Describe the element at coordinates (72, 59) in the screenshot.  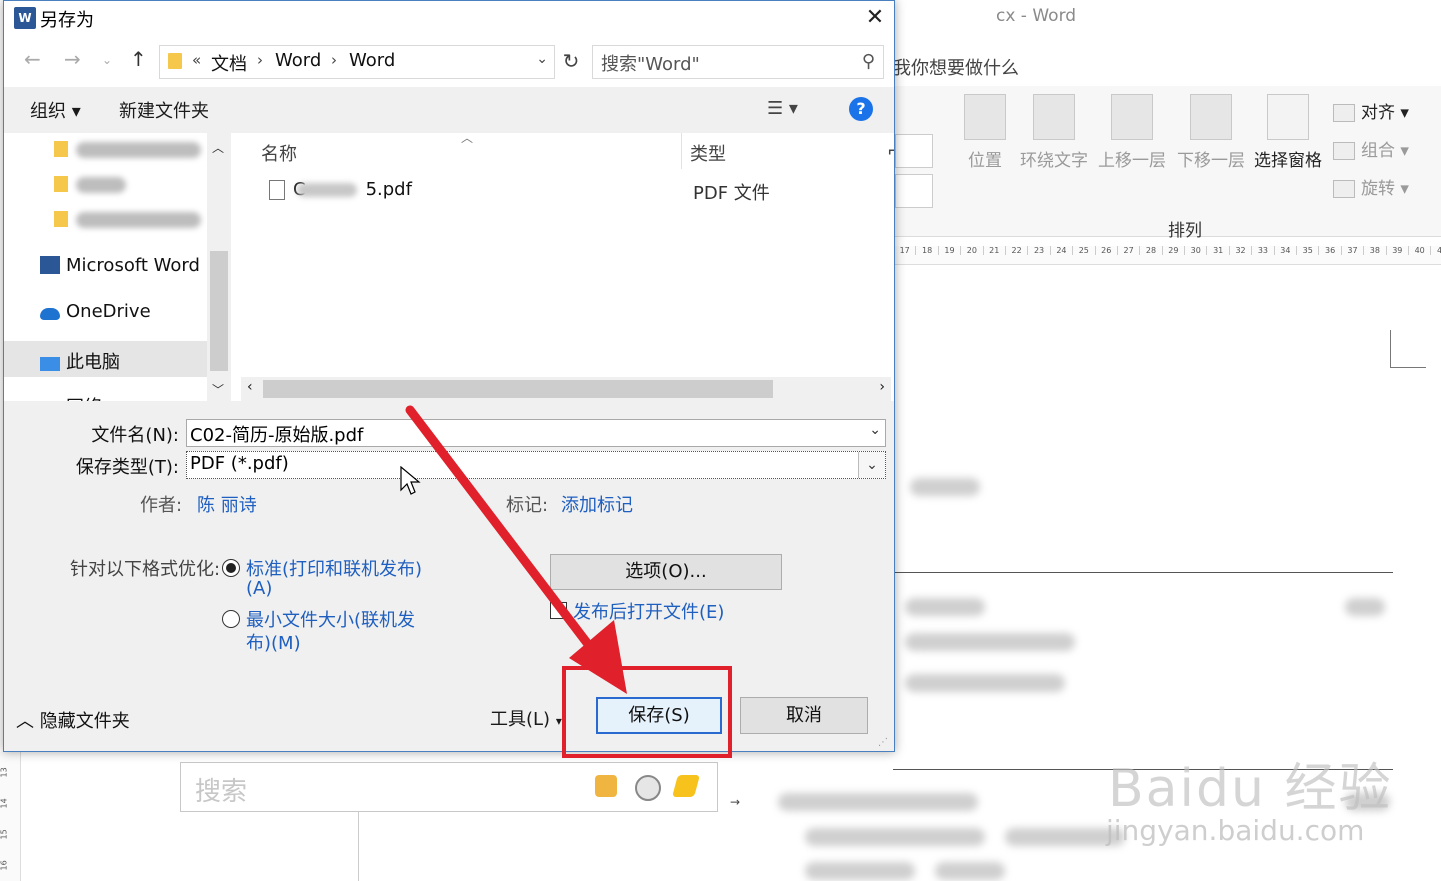
I see `forward-arrow-icon: →` at that location.